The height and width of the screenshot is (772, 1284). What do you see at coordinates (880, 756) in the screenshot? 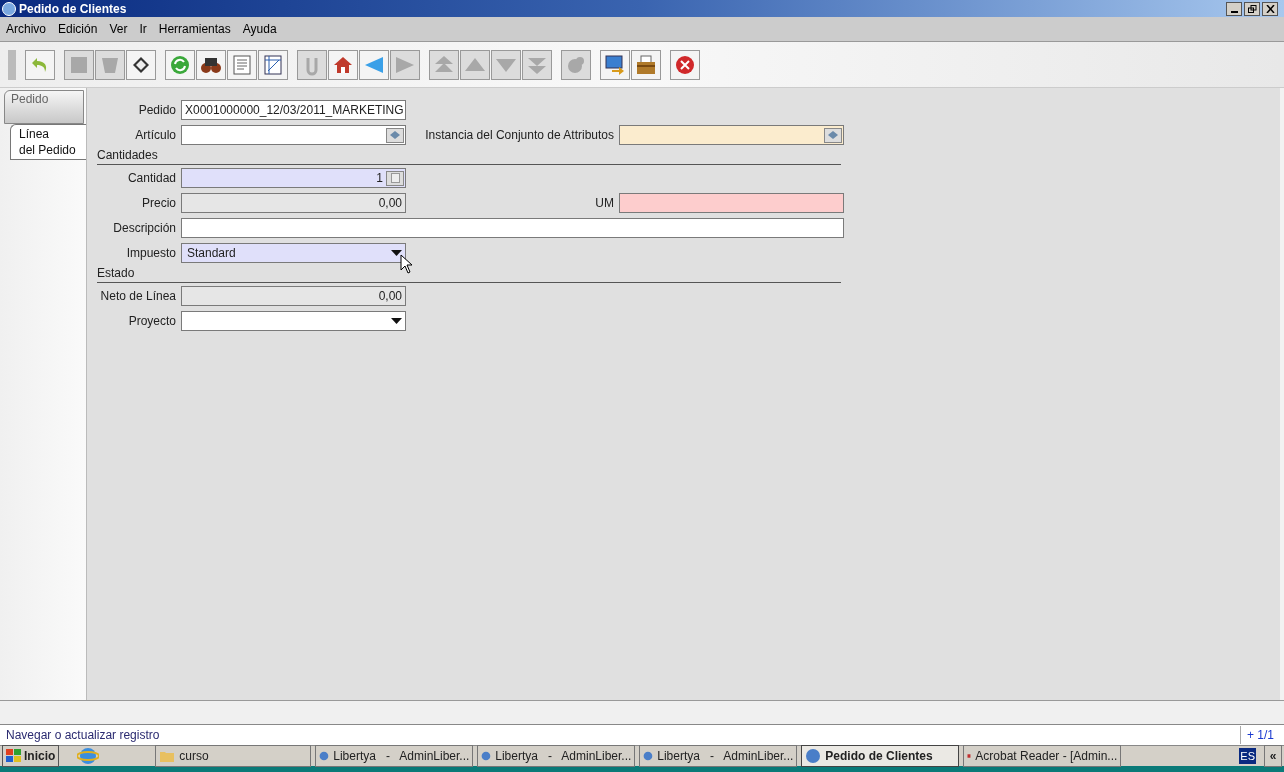
I see `taskbar-item: Pedido de Clientes` at bounding box center [880, 756].